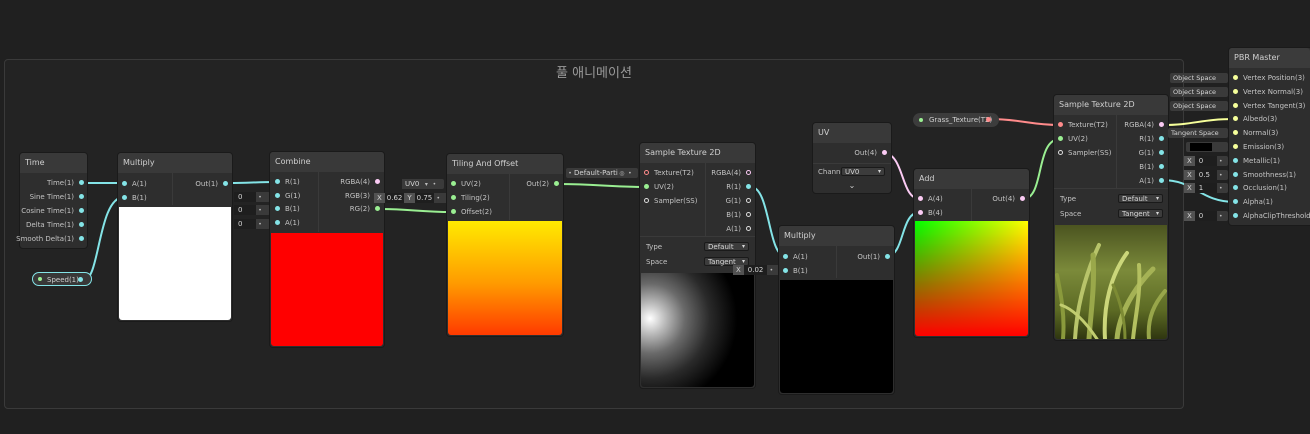 Image resolution: width=1310 pixels, height=434 pixels. What do you see at coordinates (1206, 161) in the screenshot?
I see `metallic-inline: X 0 •` at bounding box center [1206, 161].